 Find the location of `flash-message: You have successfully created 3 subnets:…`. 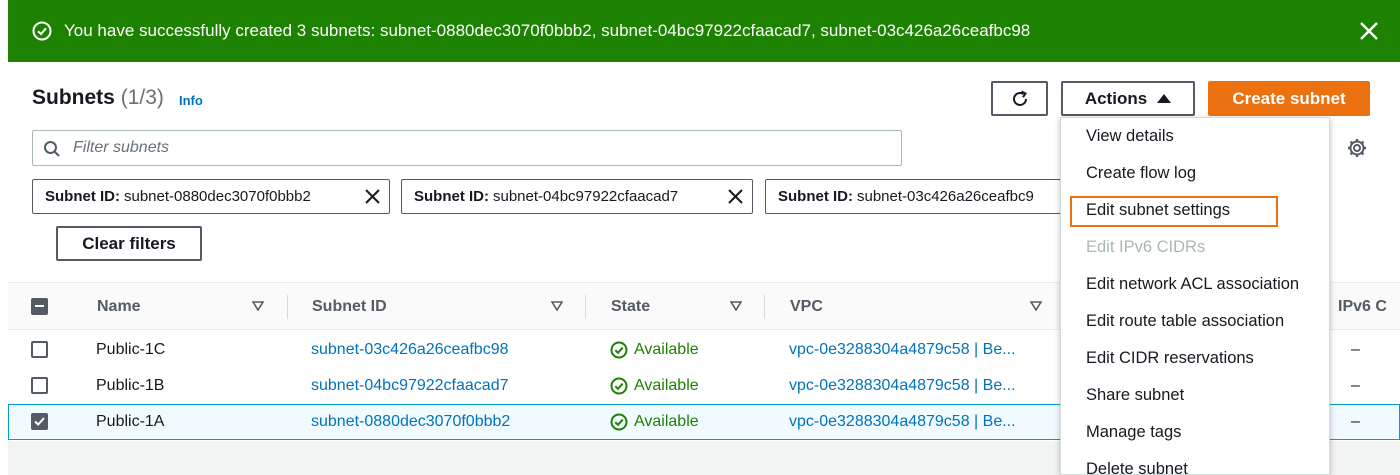

flash-message: You have successfully created 3 subnets:… is located at coordinates (547, 30).